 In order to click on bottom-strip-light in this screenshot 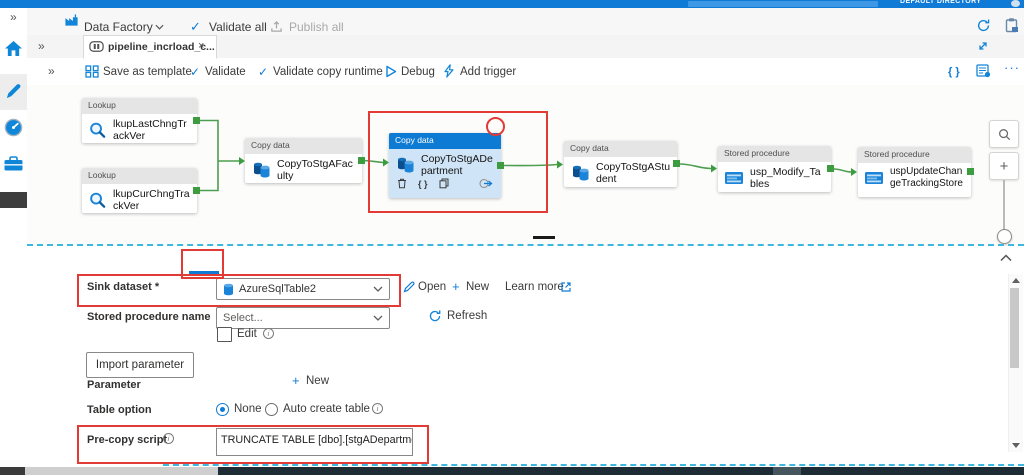, I will do `click(121, 471)`.